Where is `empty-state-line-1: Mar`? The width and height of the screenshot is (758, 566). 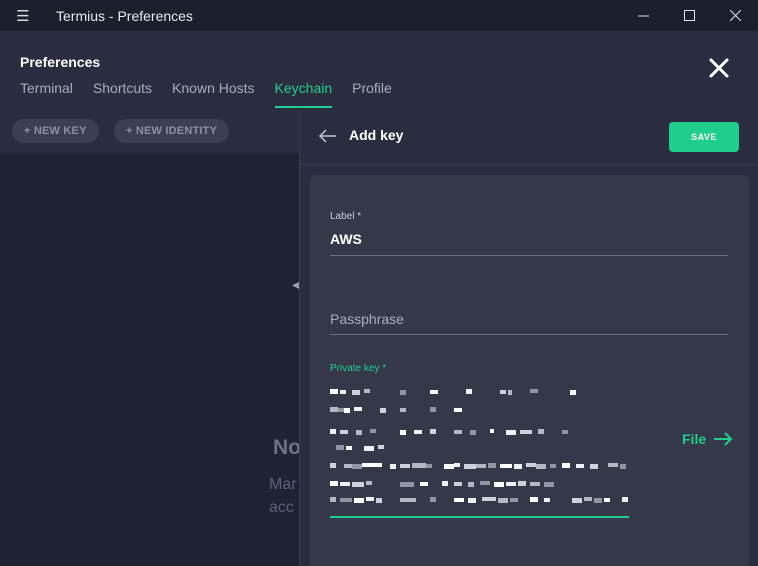 empty-state-line-1: Mar is located at coordinates (283, 484).